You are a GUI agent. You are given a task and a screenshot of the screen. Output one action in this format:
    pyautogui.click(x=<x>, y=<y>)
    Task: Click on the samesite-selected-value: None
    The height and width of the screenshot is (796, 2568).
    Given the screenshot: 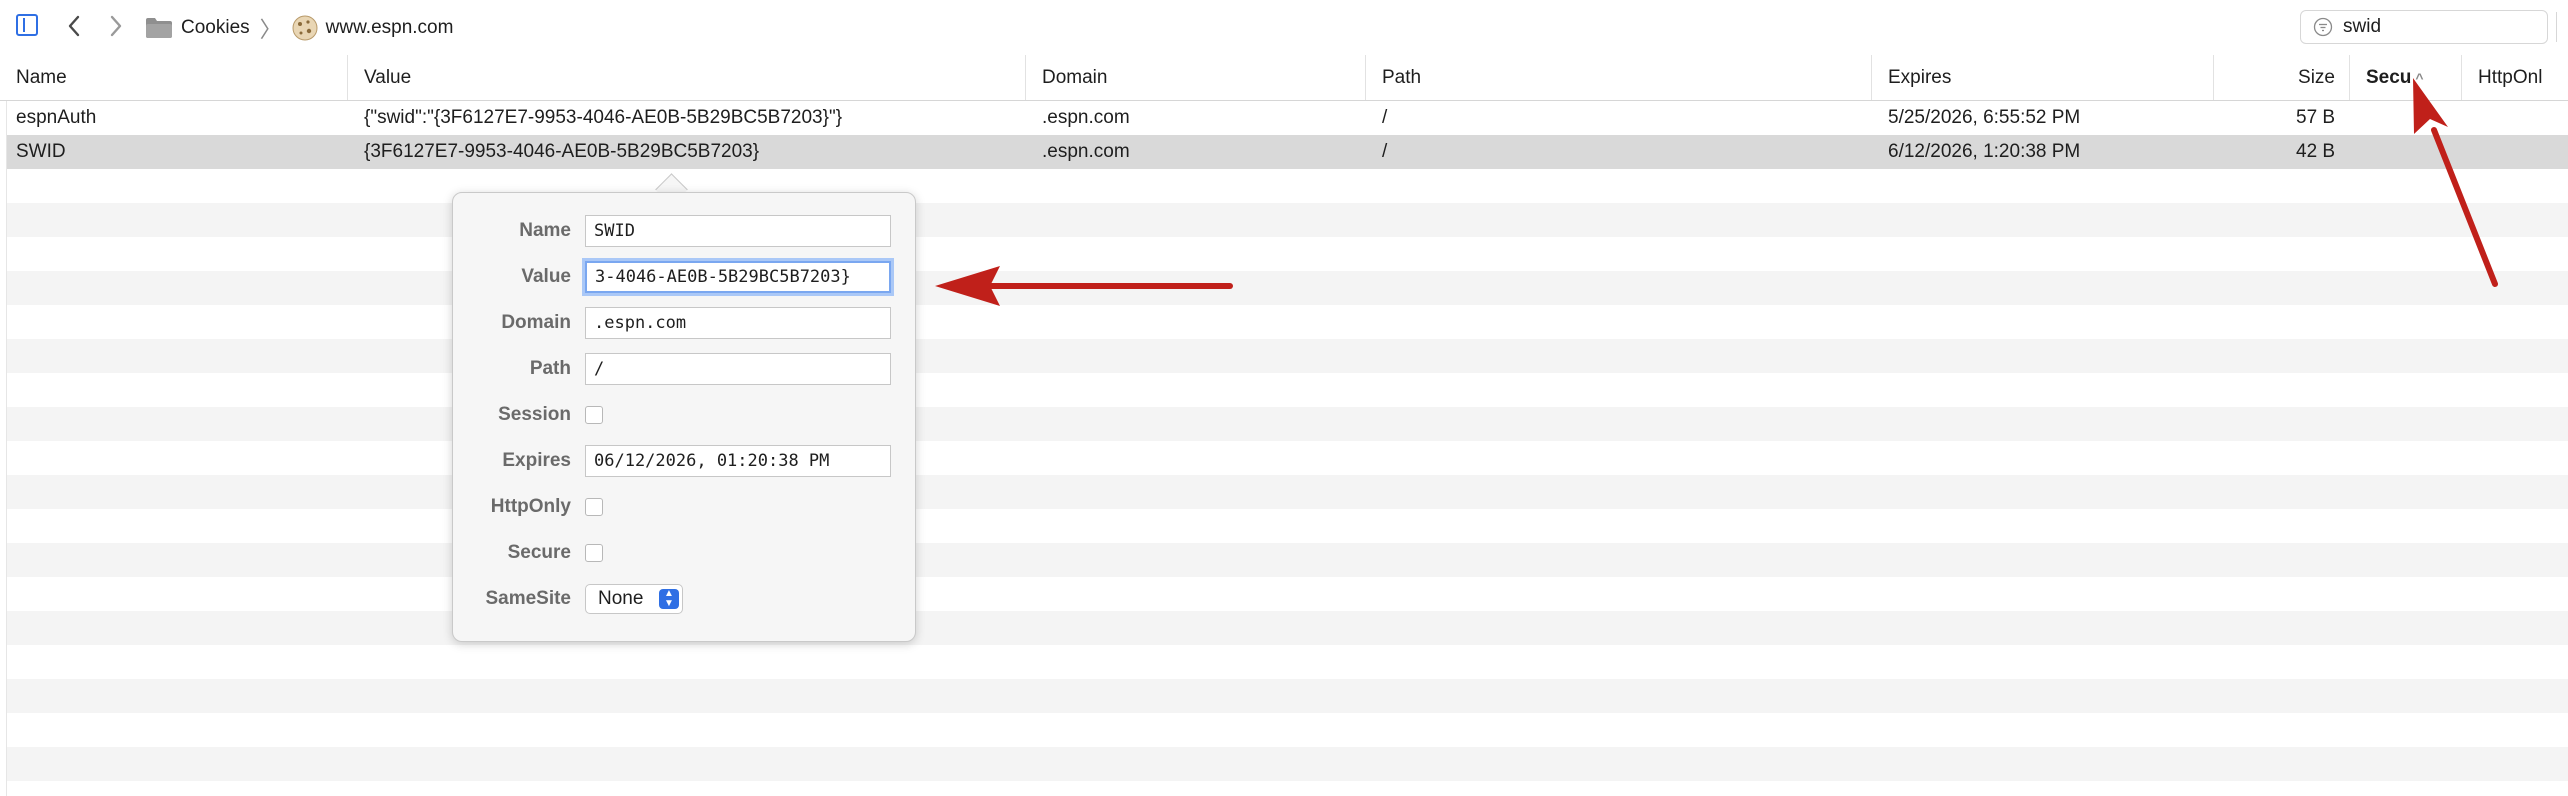 What is the action you would take?
    pyautogui.click(x=621, y=598)
    